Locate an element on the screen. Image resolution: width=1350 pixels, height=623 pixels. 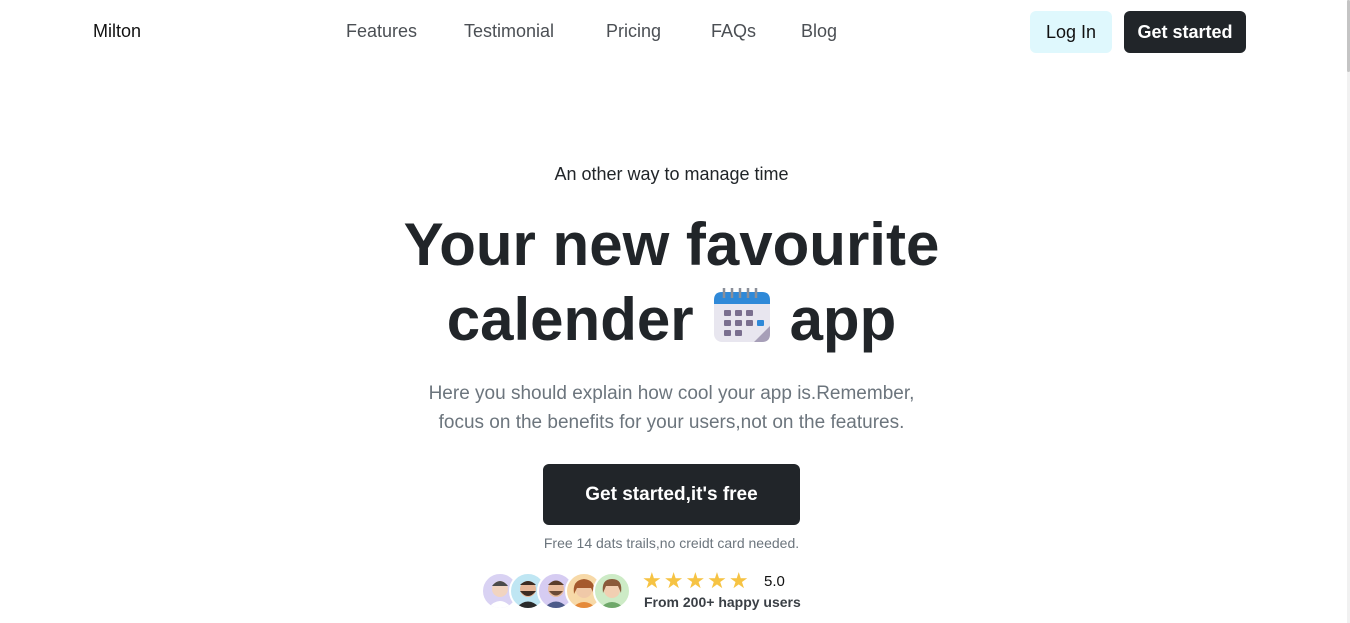
nav-link-blog: Blog is located at coordinates (819, 31).